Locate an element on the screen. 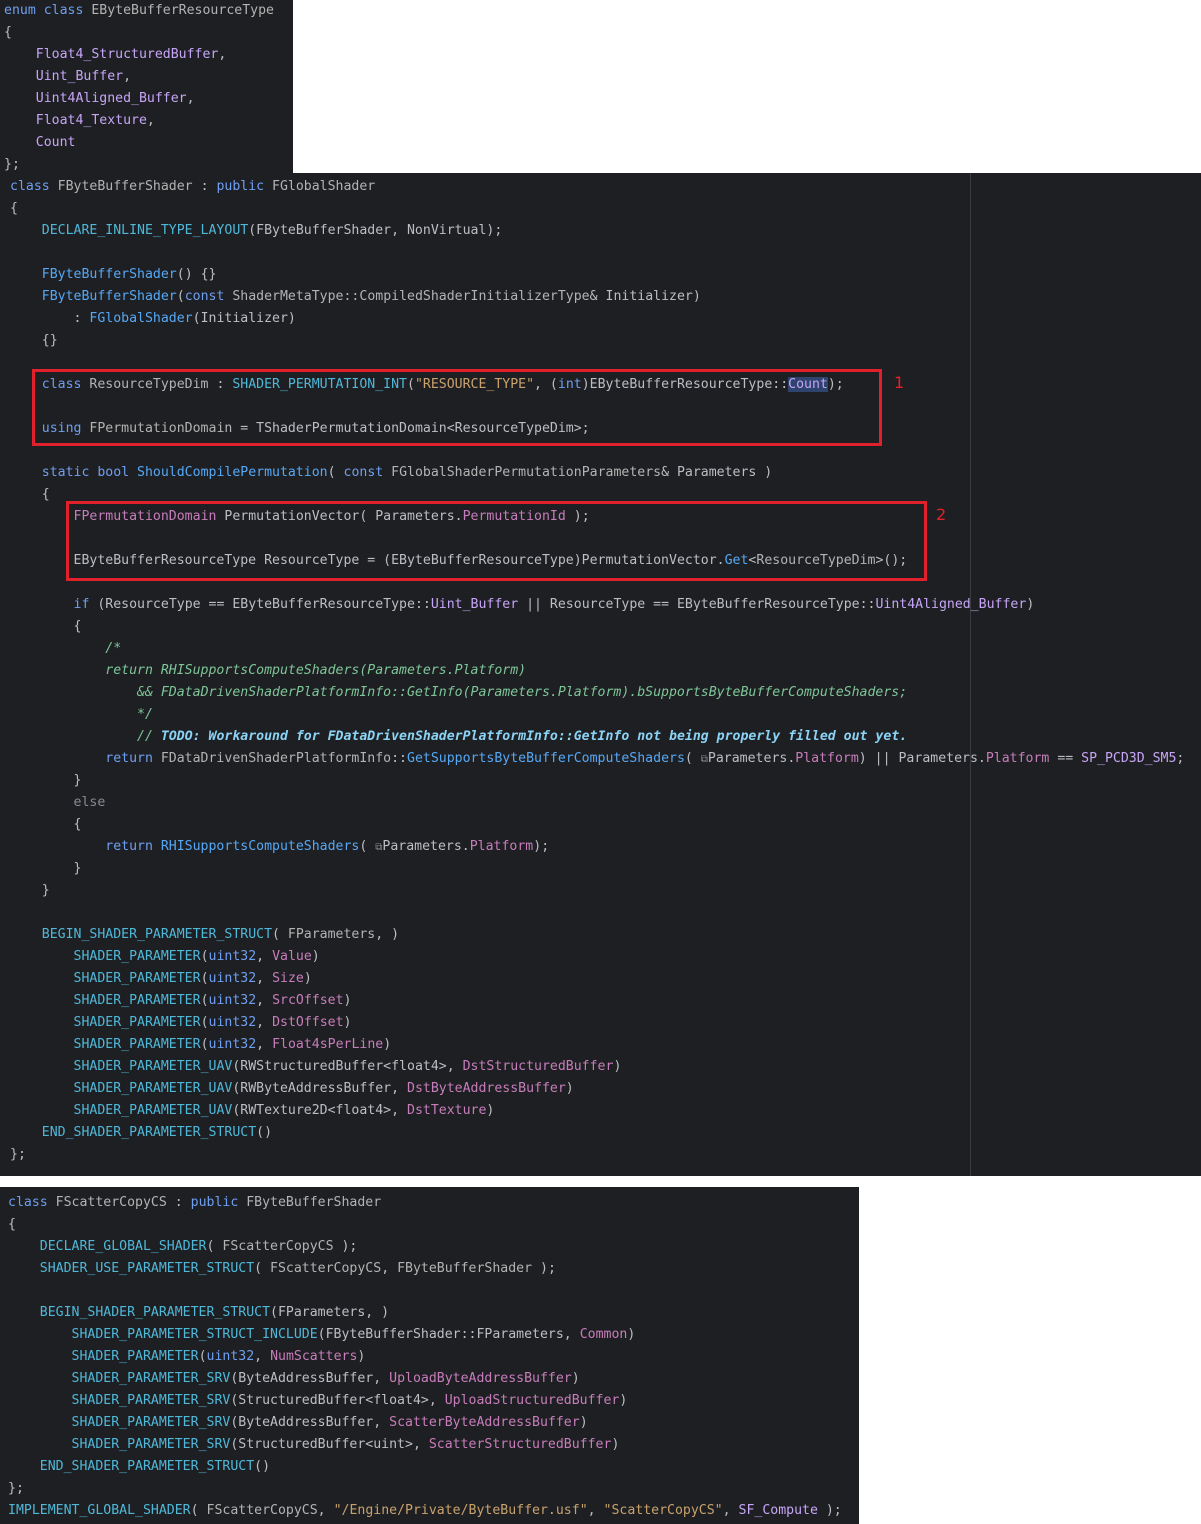  code-token: // is located at coordinates (149, 736).